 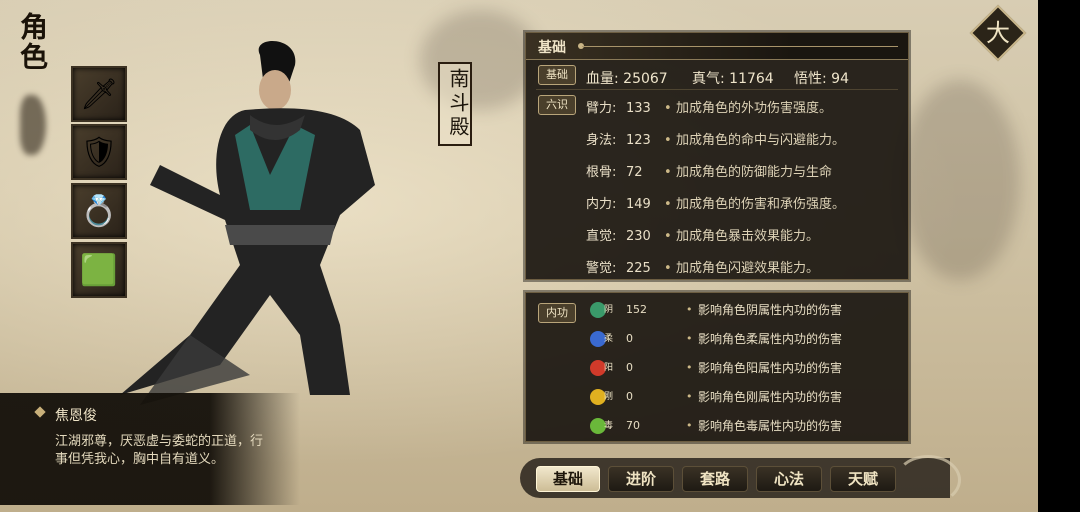 I want to click on inner-row: 柔 0 • 影响角色柔属性内功的伤害, so click(x=716, y=341).